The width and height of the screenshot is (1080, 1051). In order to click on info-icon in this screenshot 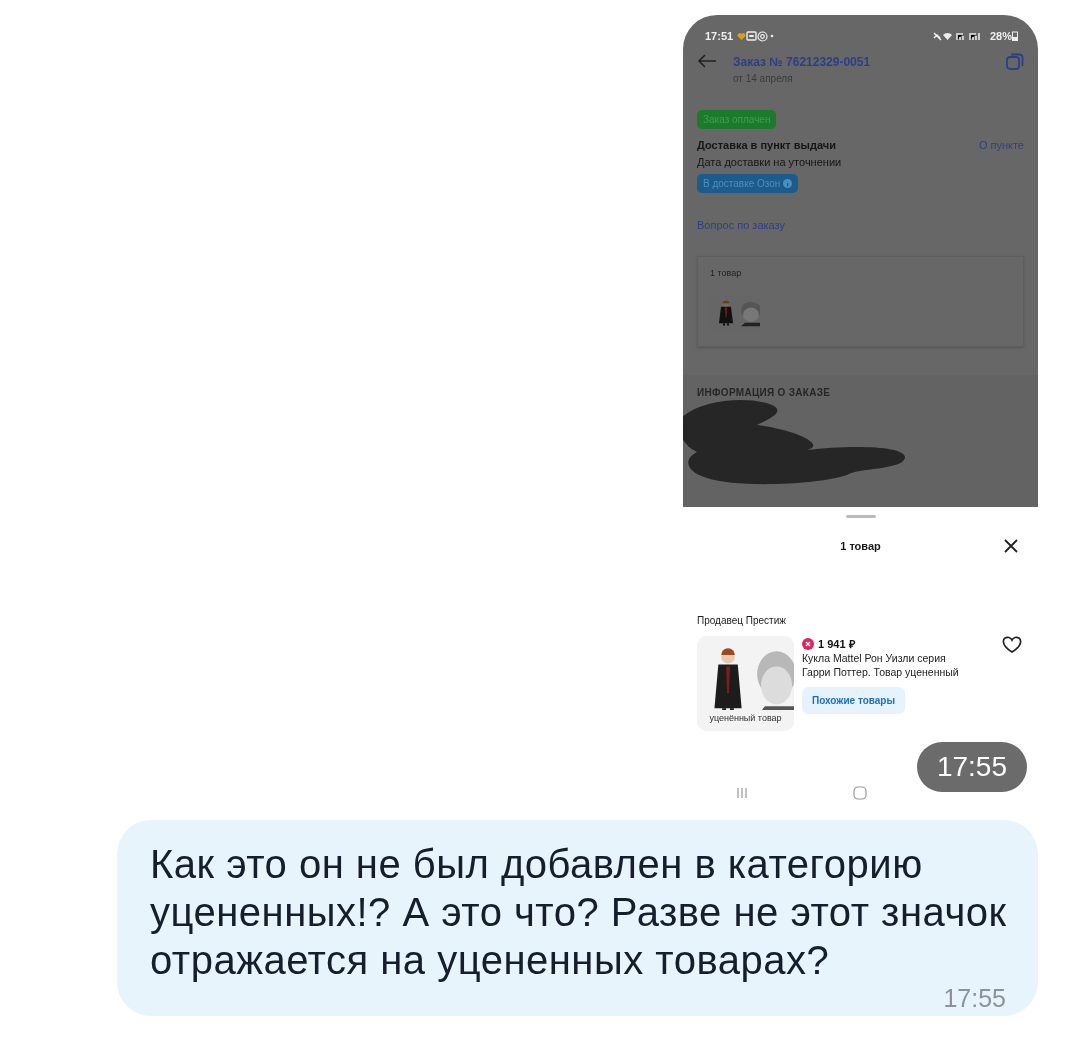, I will do `click(788, 183)`.